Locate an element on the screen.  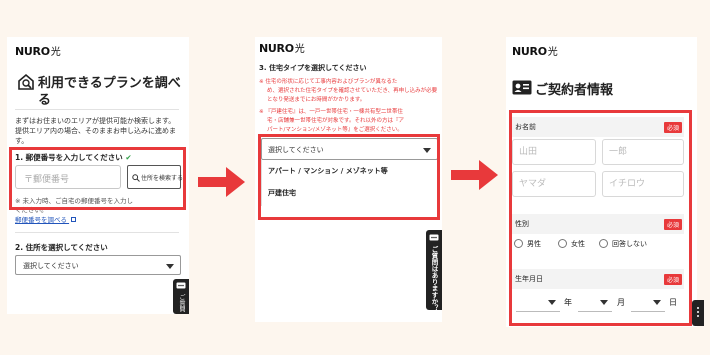
help-tab-label: ご質問 is located at coordinates (181, 303).